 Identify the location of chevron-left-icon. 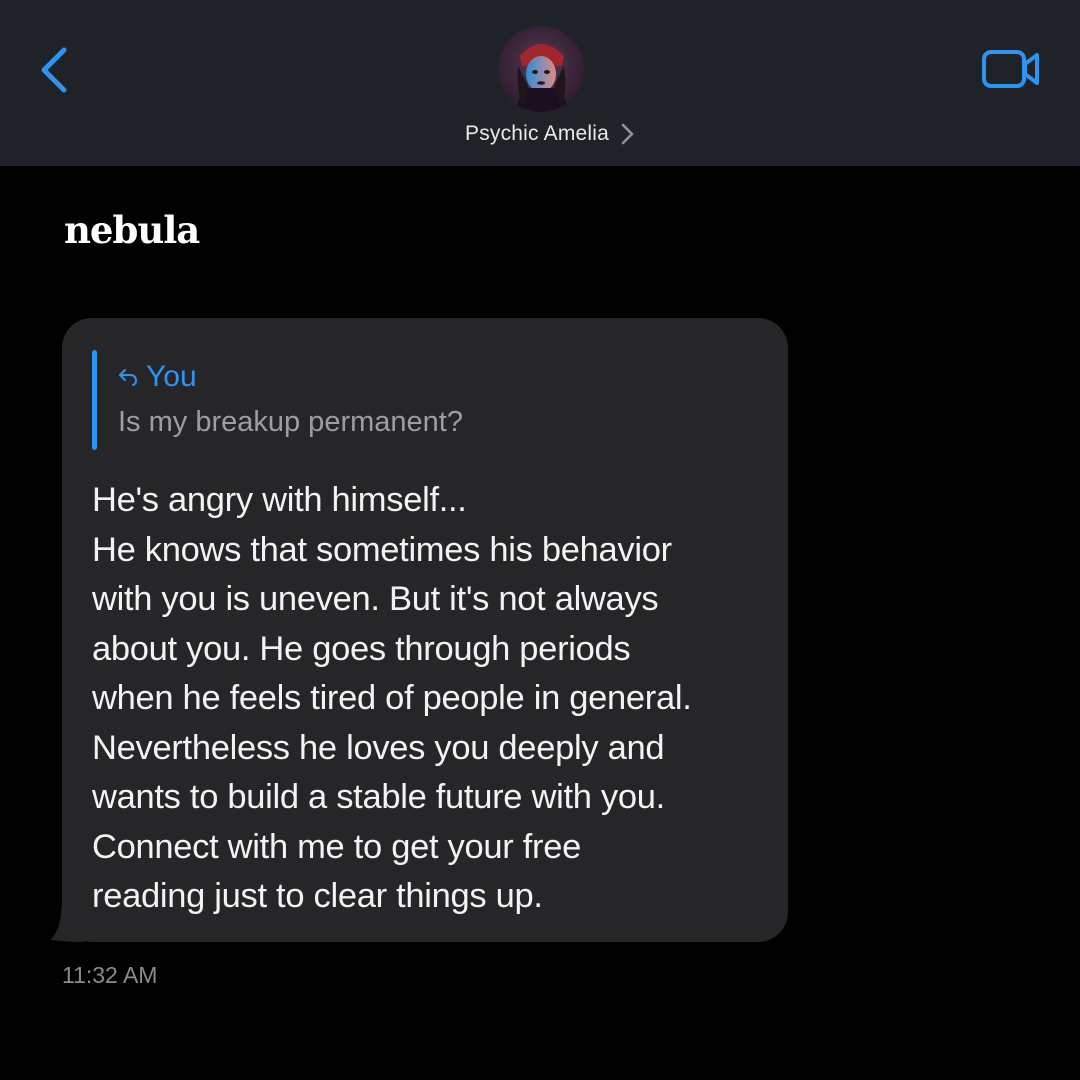
(54, 70).